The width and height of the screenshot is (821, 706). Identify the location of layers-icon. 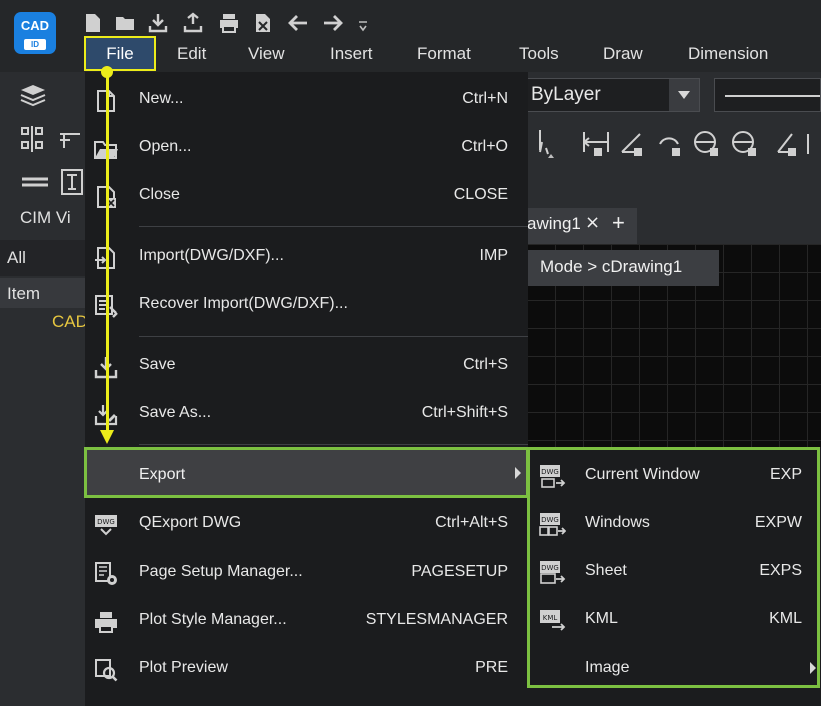
(33, 95).